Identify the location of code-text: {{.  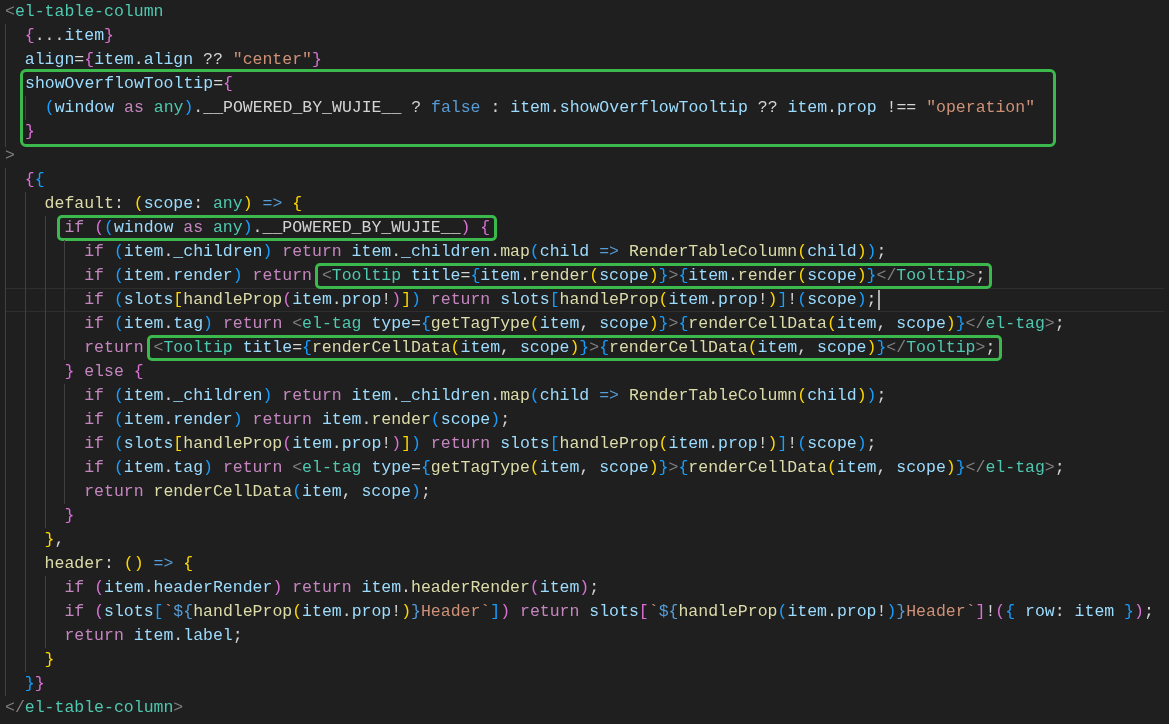
(34, 180).